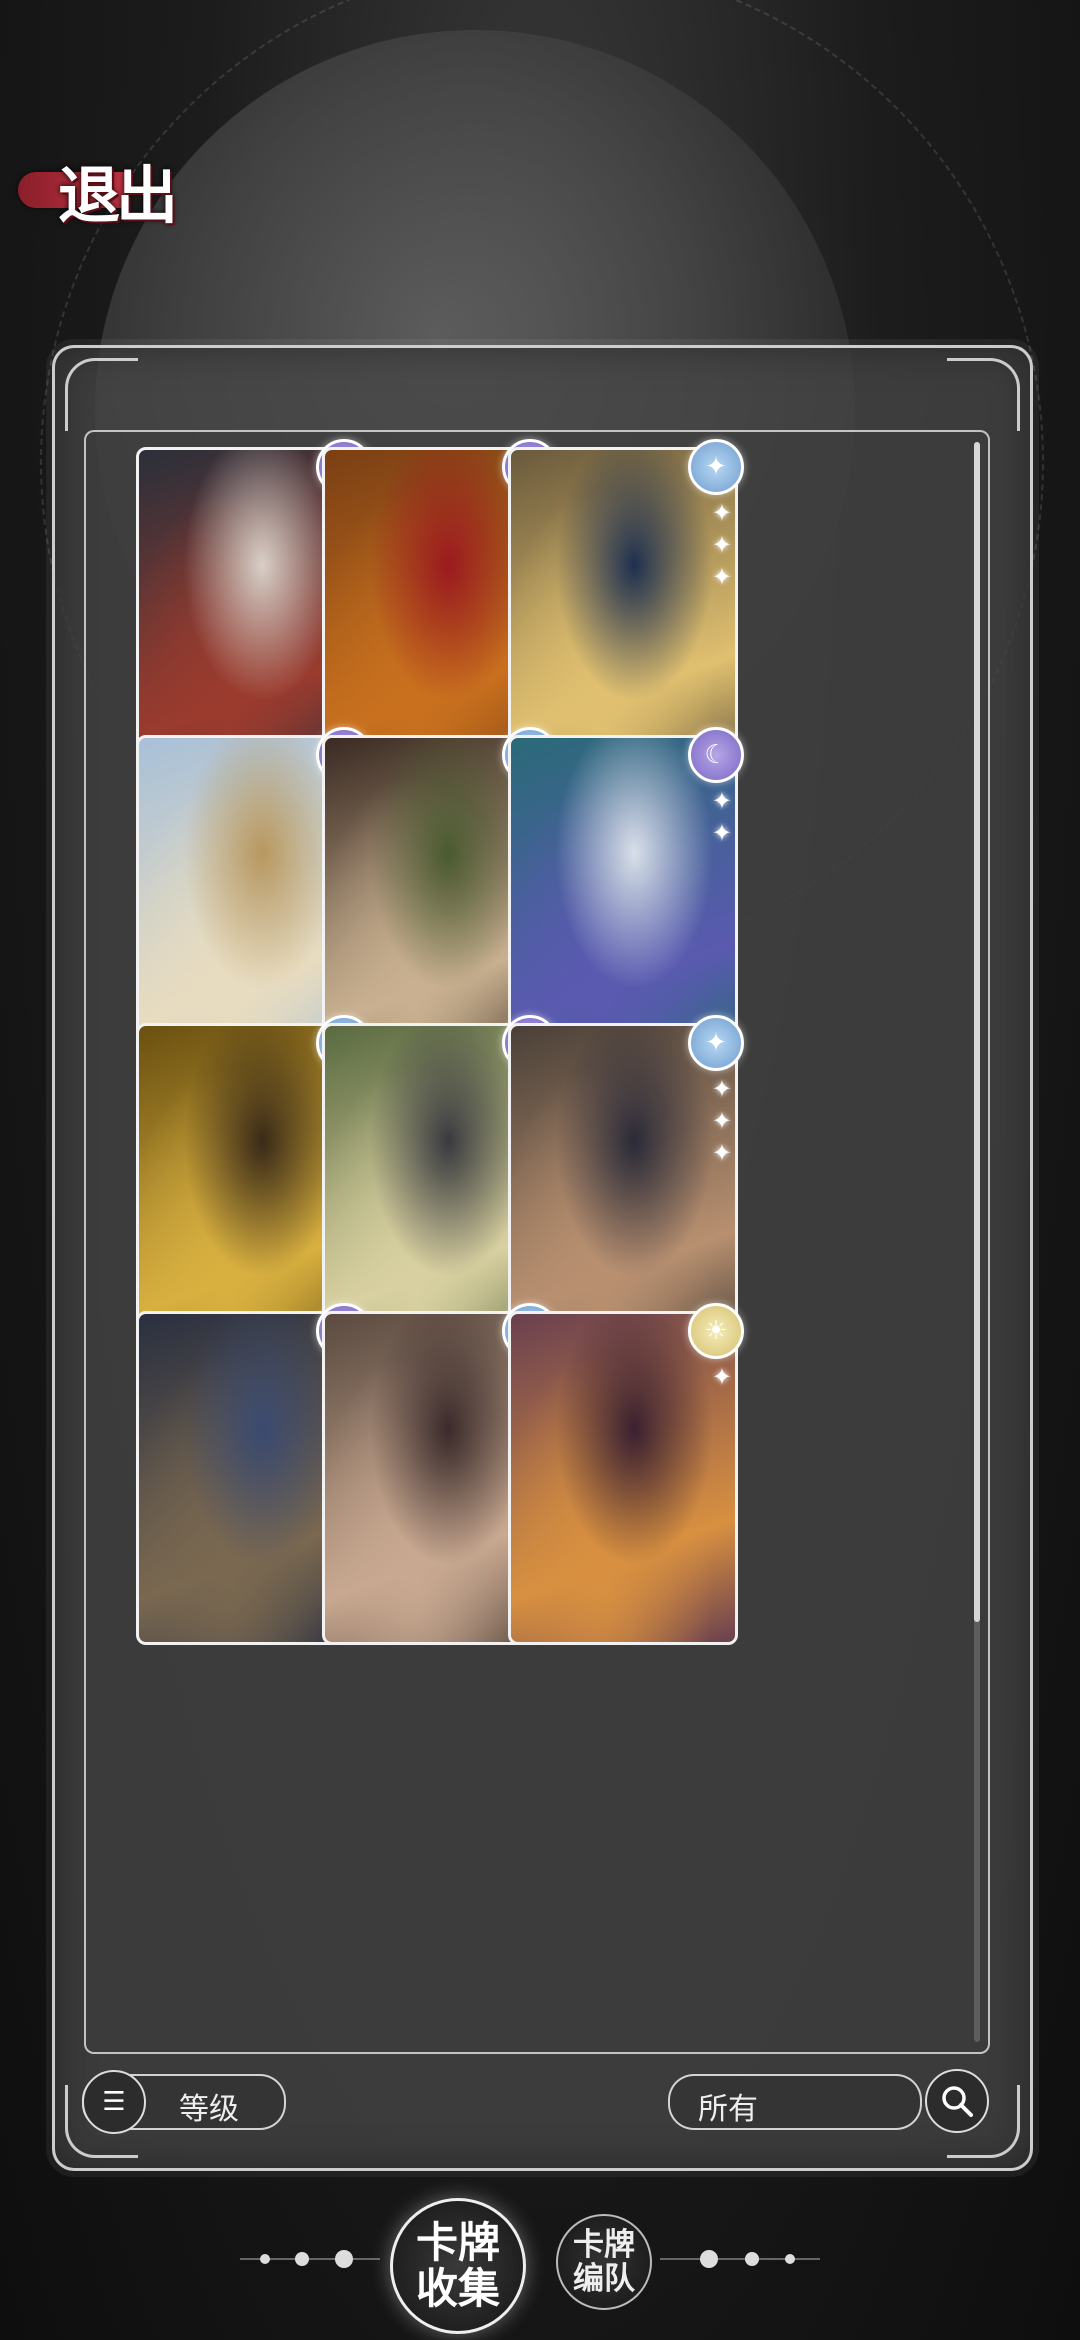 The height and width of the screenshot is (2340, 1080). What do you see at coordinates (721, 817) in the screenshot?
I see `rarity-sparkle-icon: ✦✦` at bounding box center [721, 817].